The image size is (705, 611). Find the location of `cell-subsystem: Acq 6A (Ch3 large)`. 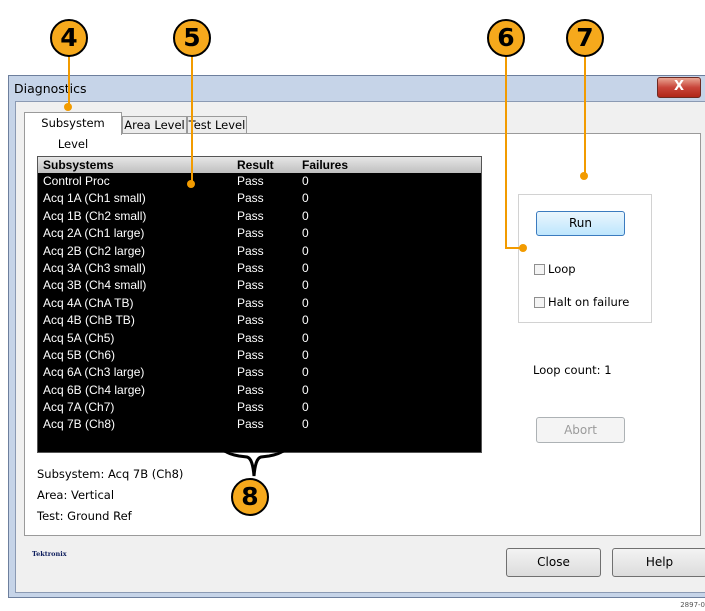

cell-subsystem: Acq 6A (Ch3 large) is located at coordinates (94, 372).